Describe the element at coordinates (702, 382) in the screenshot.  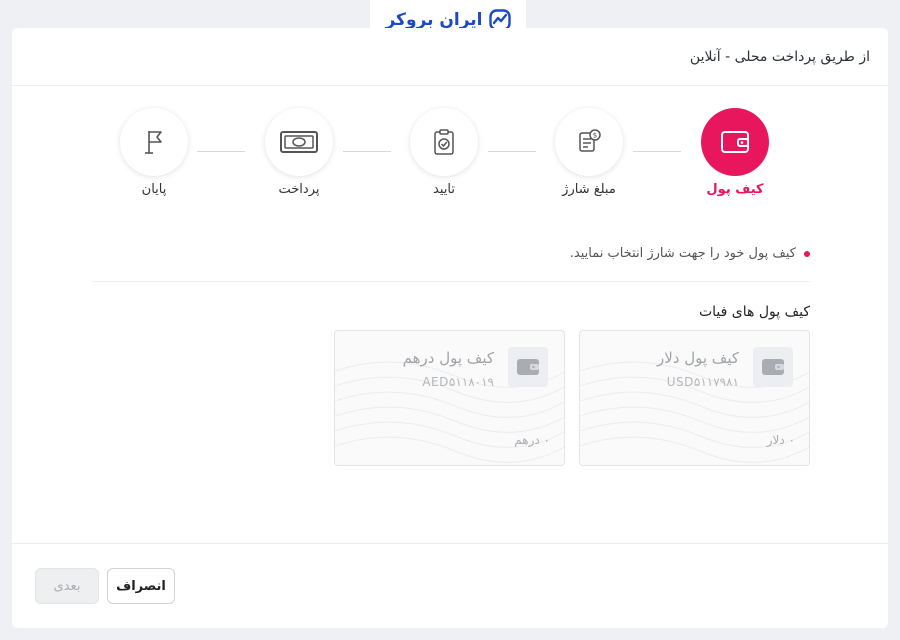
I see `wallet-code: USD۵۱۱۷۹۸۱` at that location.